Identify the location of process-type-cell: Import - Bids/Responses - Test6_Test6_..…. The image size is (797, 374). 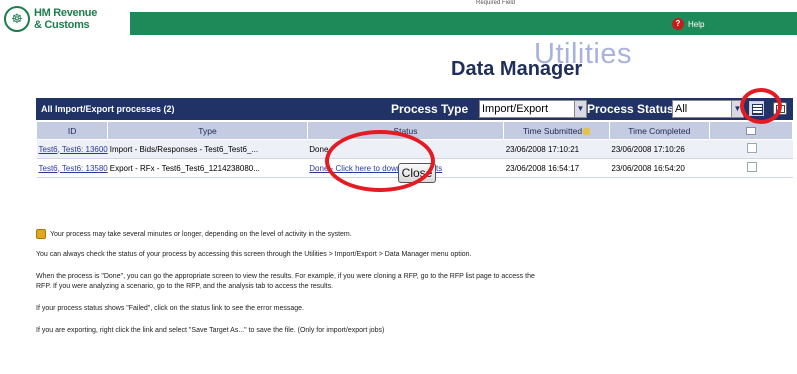
(207, 149).